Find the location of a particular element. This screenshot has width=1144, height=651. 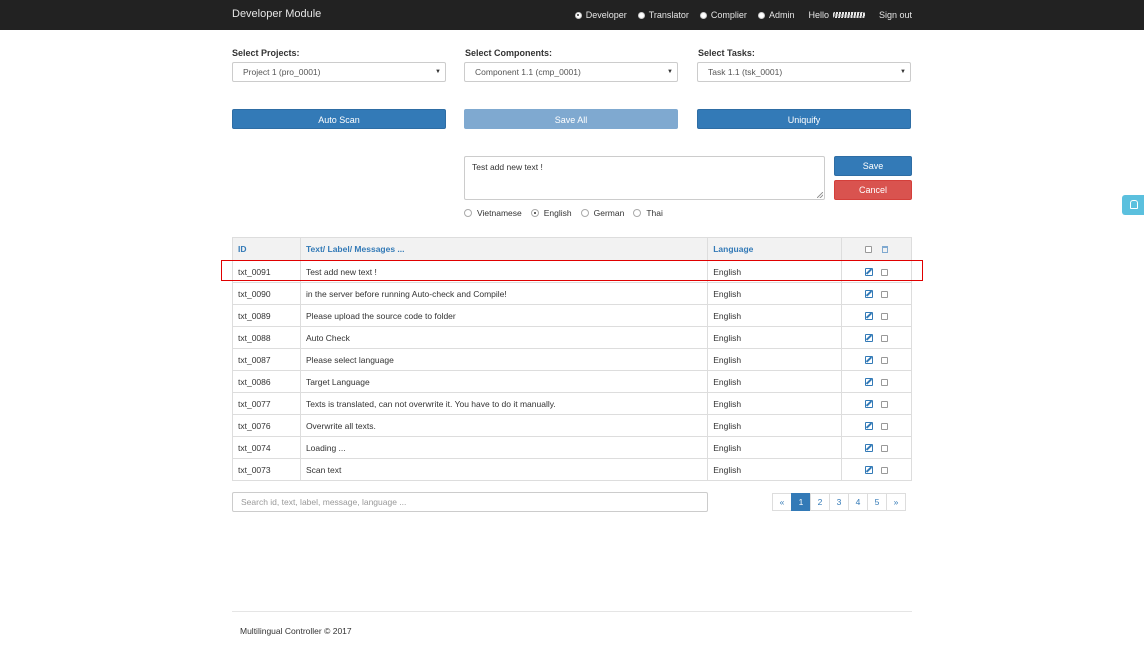

projects-select: Project 1 (pro_0001) ▼ is located at coordinates (339, 72).